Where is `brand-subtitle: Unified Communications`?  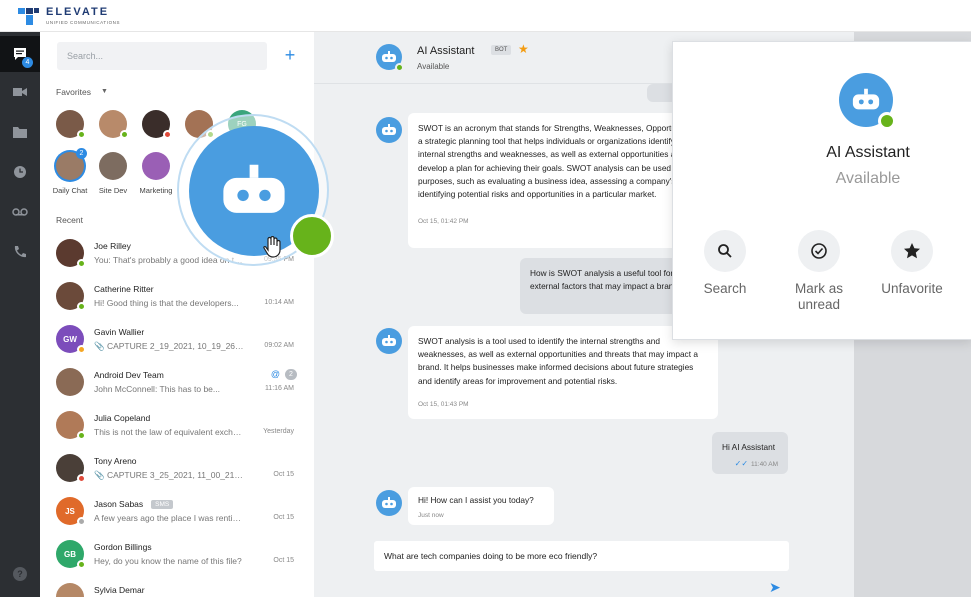 brand-subtitle: Unified Communications is located at coordinates (83, 22).